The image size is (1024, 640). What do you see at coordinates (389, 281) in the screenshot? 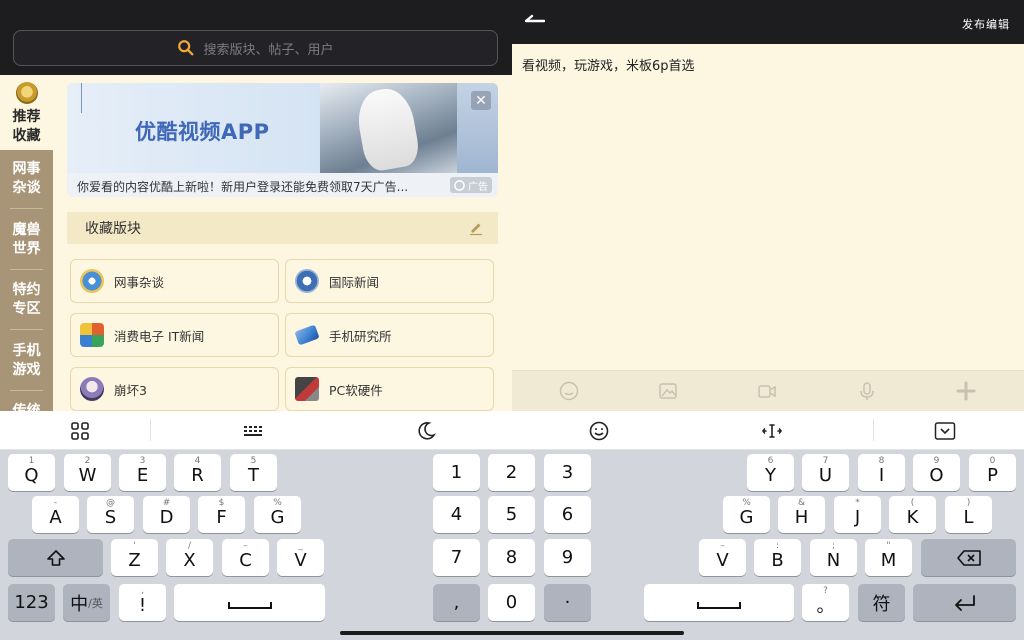
I see `board-card: 国际新闻` at bounding box center [389, 281].